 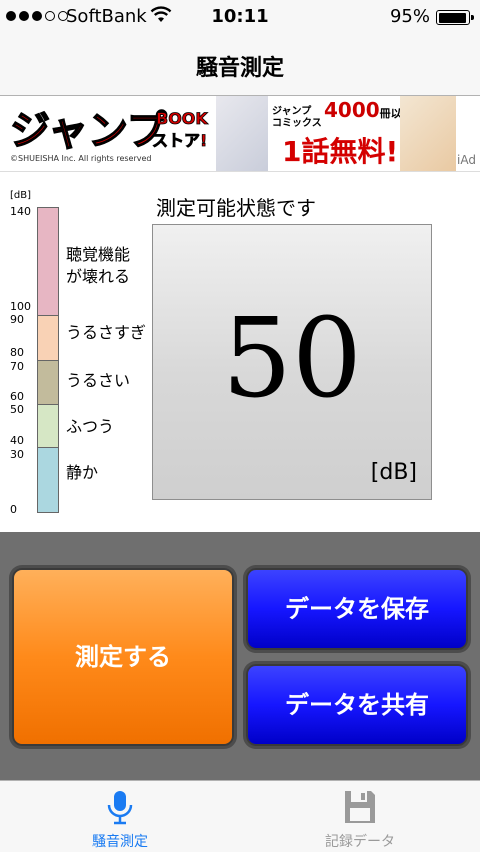 I want to click on scale-tick: 100, so click(x=20, y=306).